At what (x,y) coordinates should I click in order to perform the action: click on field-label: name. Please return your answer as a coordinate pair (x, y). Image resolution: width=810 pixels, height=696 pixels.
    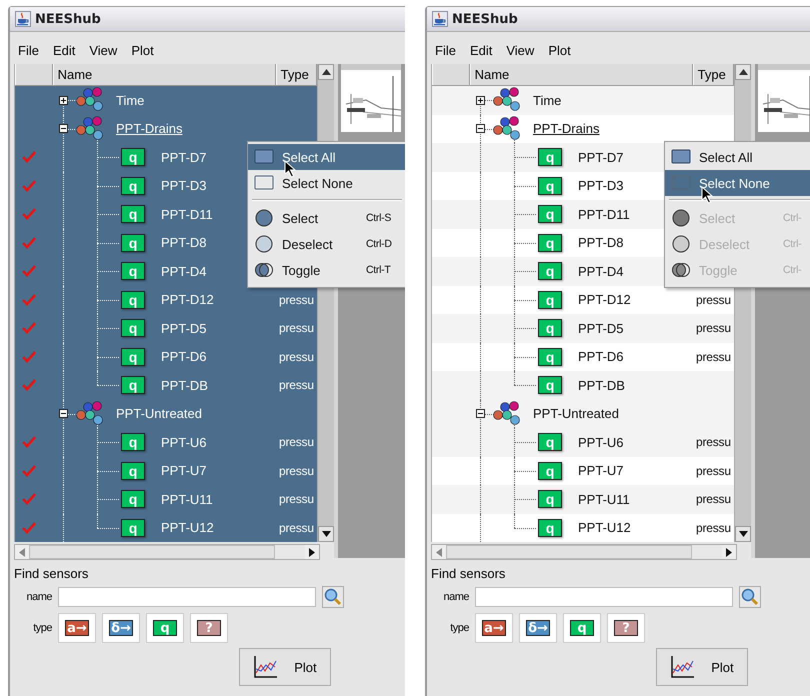
    Looking at the image, I should click on (38, 597).